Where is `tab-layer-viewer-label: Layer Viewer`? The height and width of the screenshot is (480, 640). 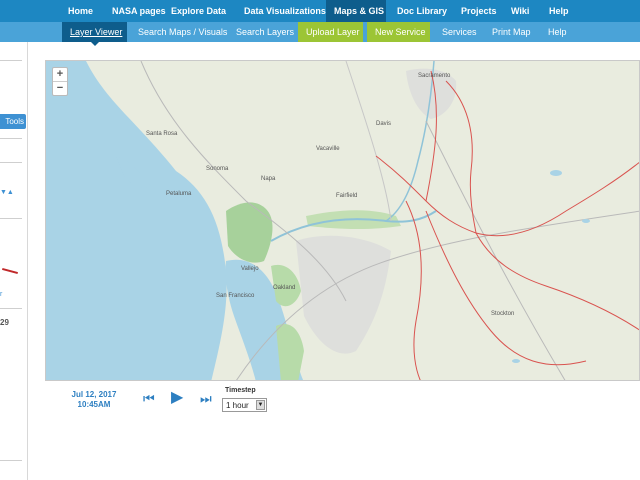
tab-layer-viewer-label: Layer Viewer is located at coordinates (96, 32).